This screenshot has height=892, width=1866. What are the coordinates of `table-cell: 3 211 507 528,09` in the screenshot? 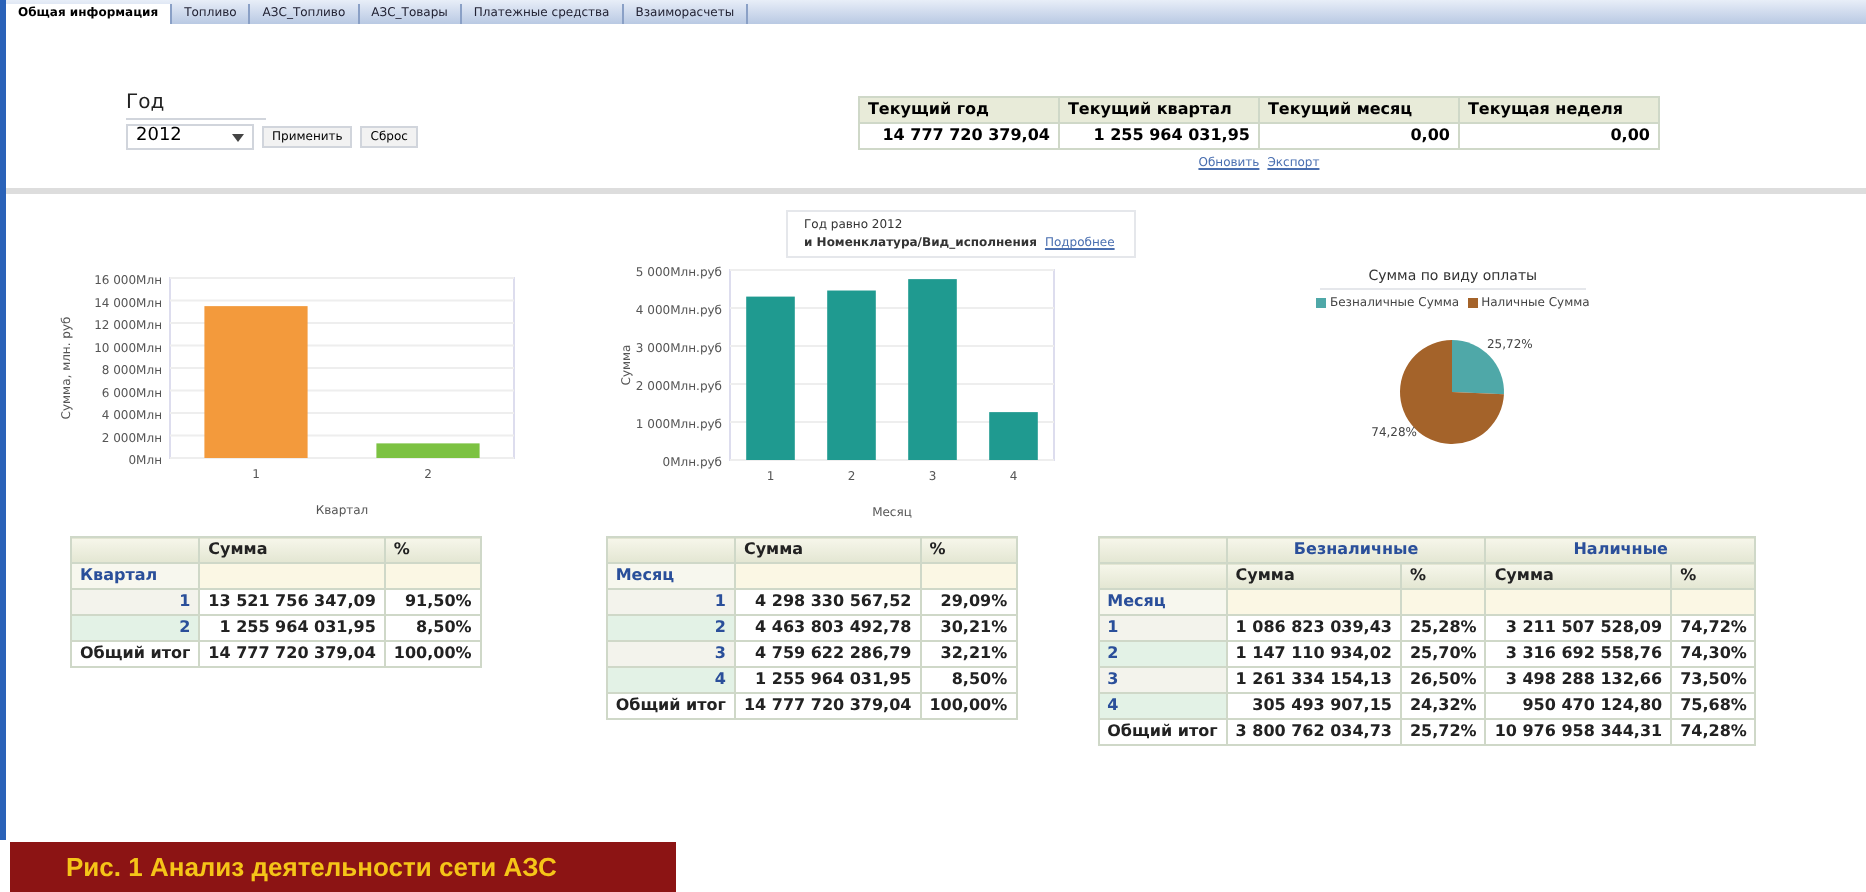 It's located at (1578, 628).